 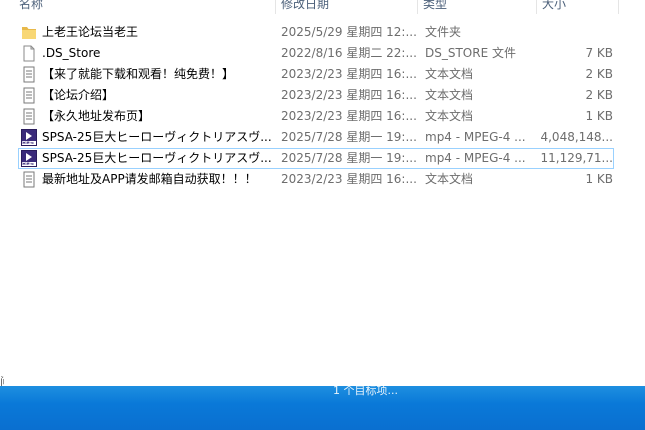 What do you see at coordinates (576, 32) in the screenshot?
I see `file-size` at bounding box center [576, 32].